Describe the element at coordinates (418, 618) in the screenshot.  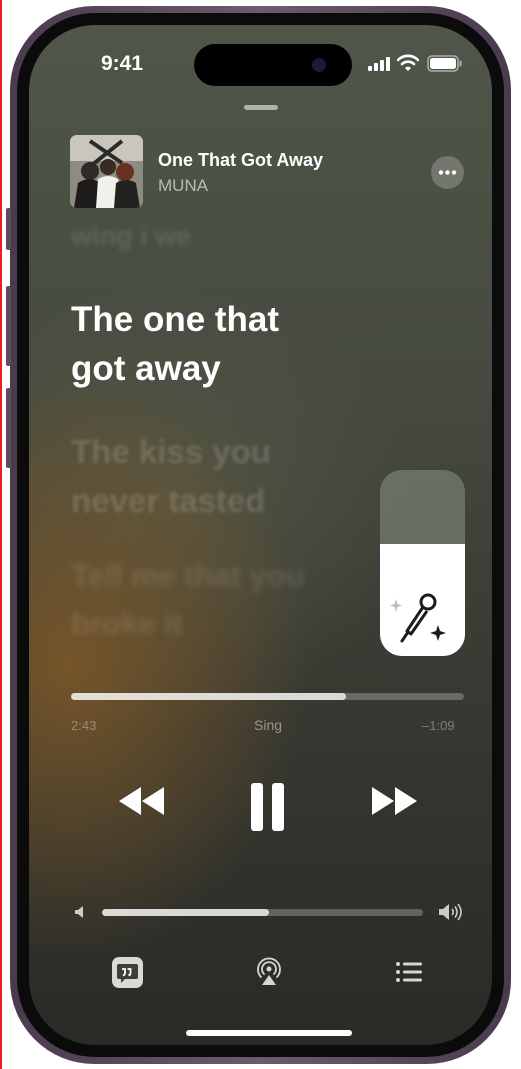
I see `microphone-sparkle-icon` at that location.